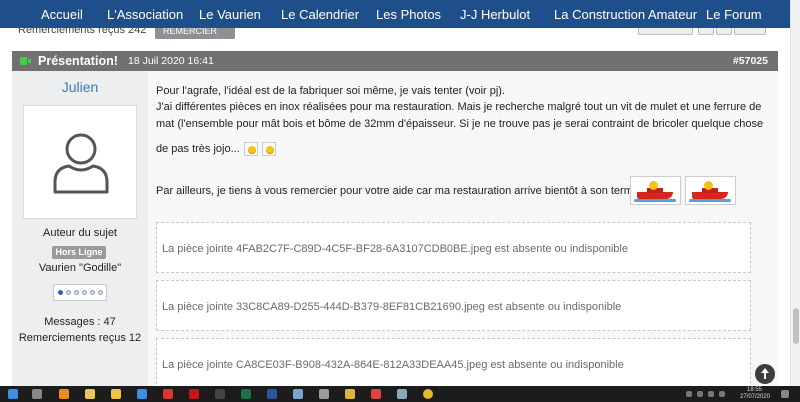 The width and height of the screenshot is (800, 402). What do you see at coordinates (750, 61) in the screenshot?
I see `post-permalink: #57025` at bounding box center [750, 61].